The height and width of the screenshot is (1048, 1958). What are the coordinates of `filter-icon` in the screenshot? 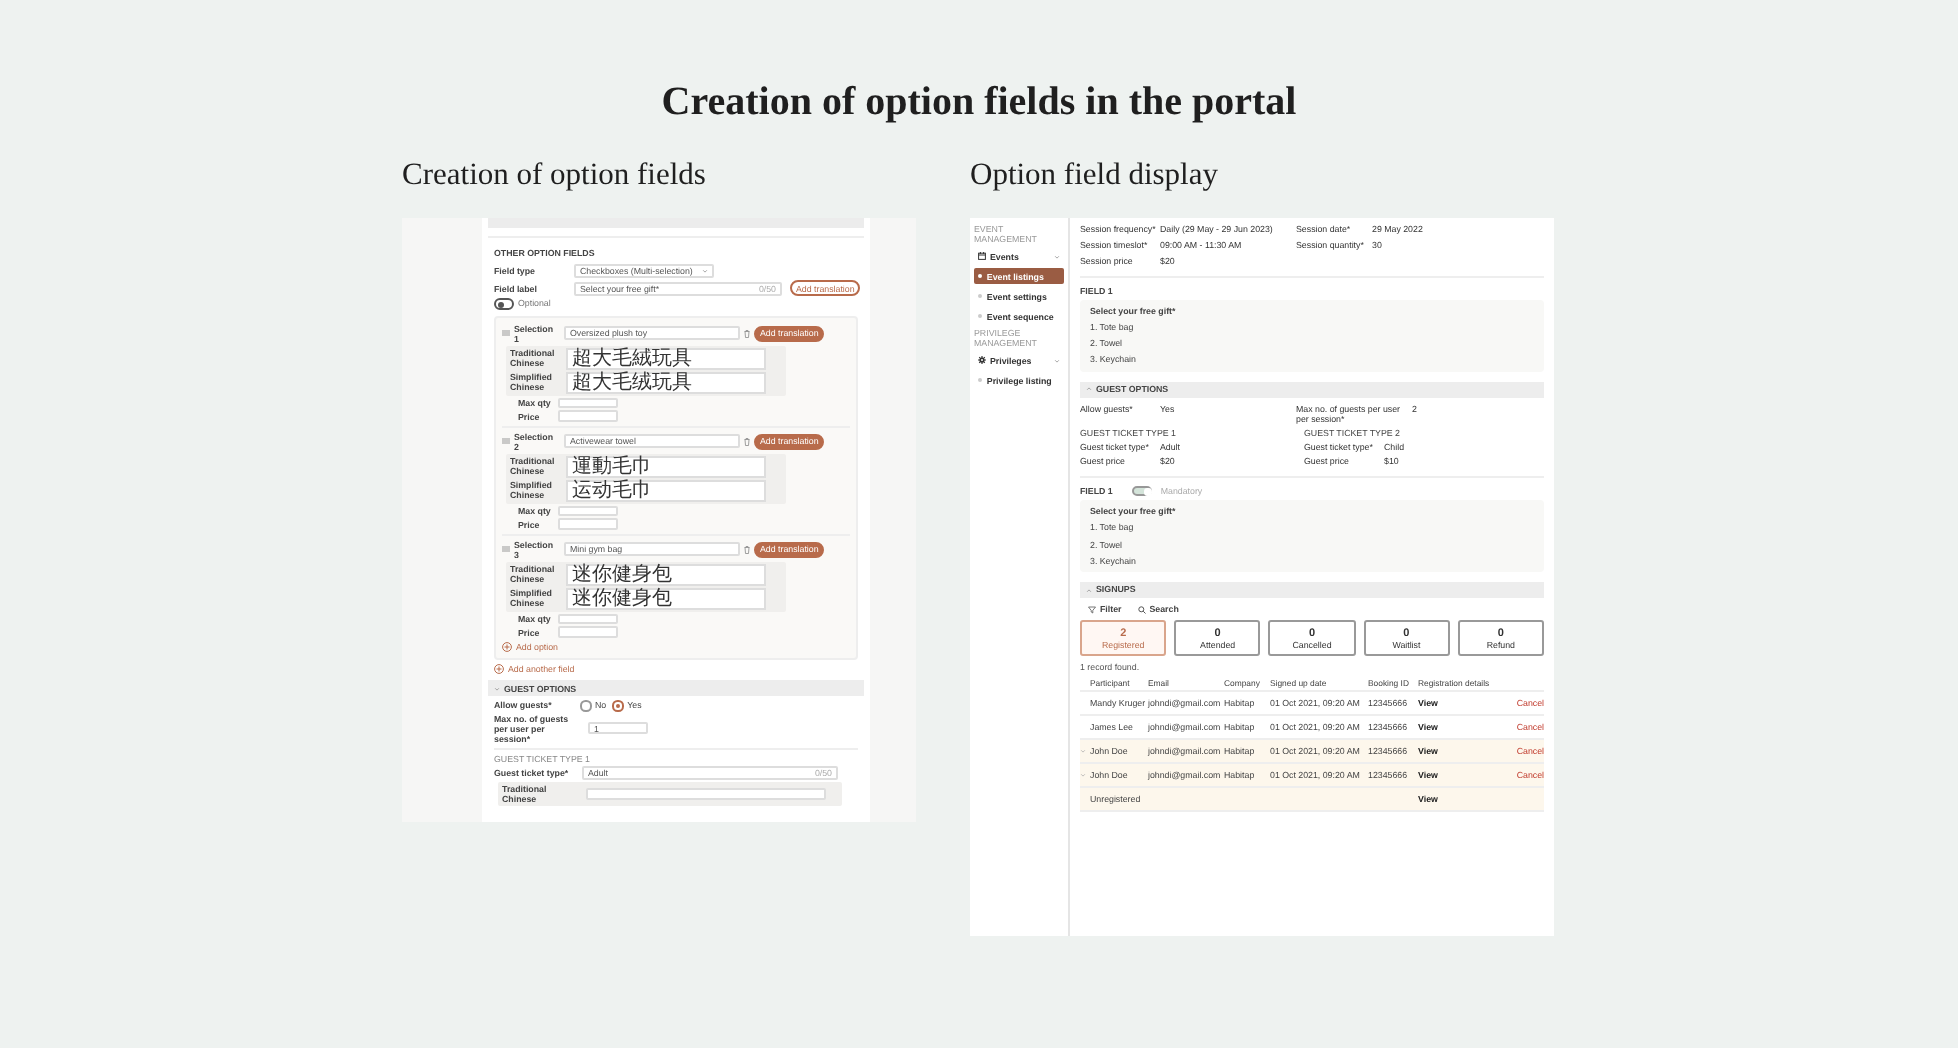 It's located at (1092, 609).